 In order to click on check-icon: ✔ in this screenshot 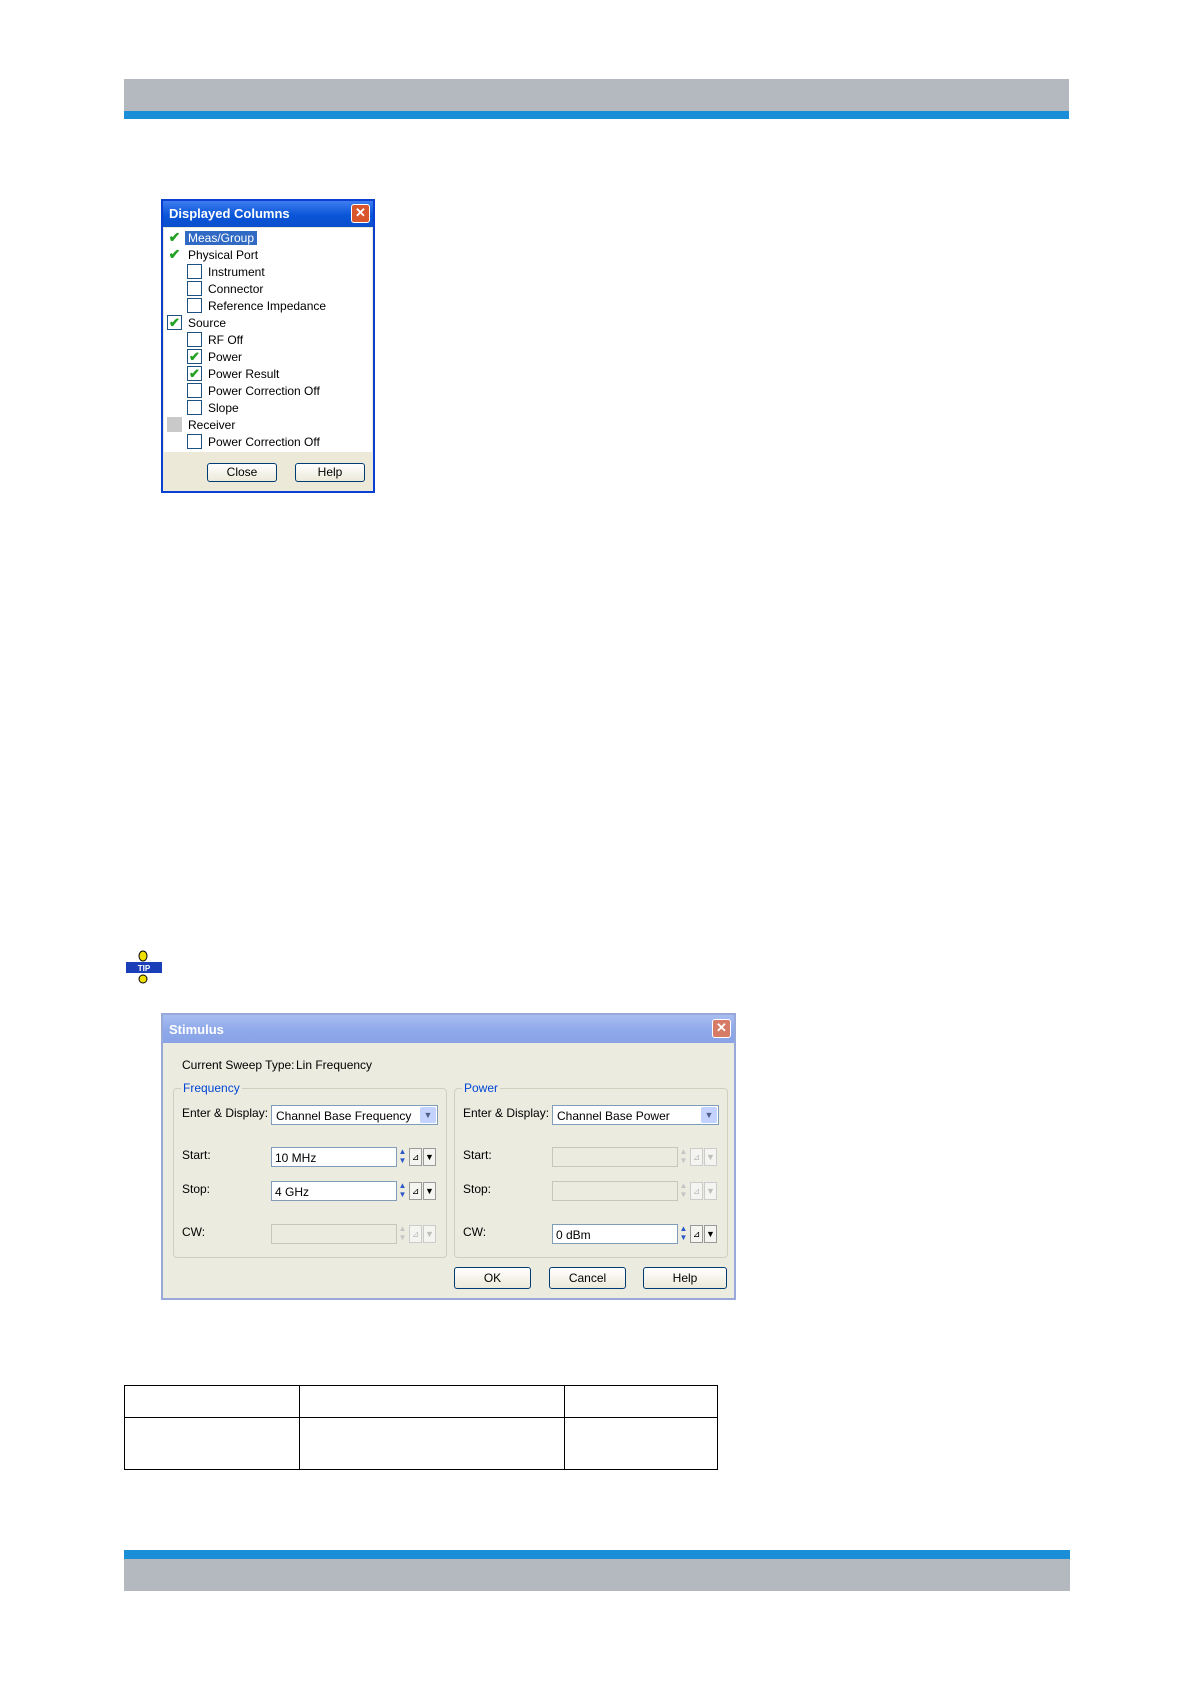, I will do `click(174, 254)`.